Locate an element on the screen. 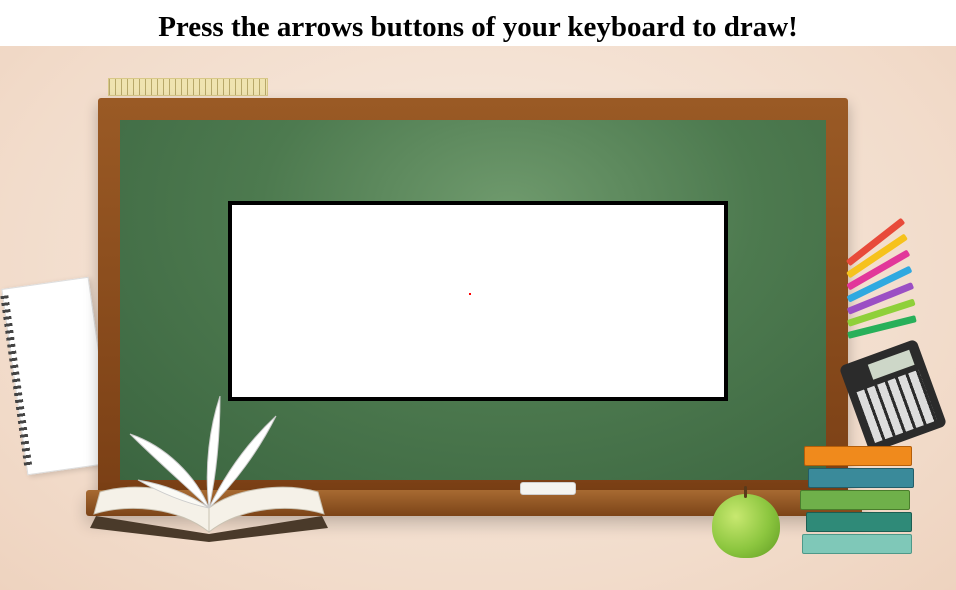  chalk-image is located at coordinates (548, 488).